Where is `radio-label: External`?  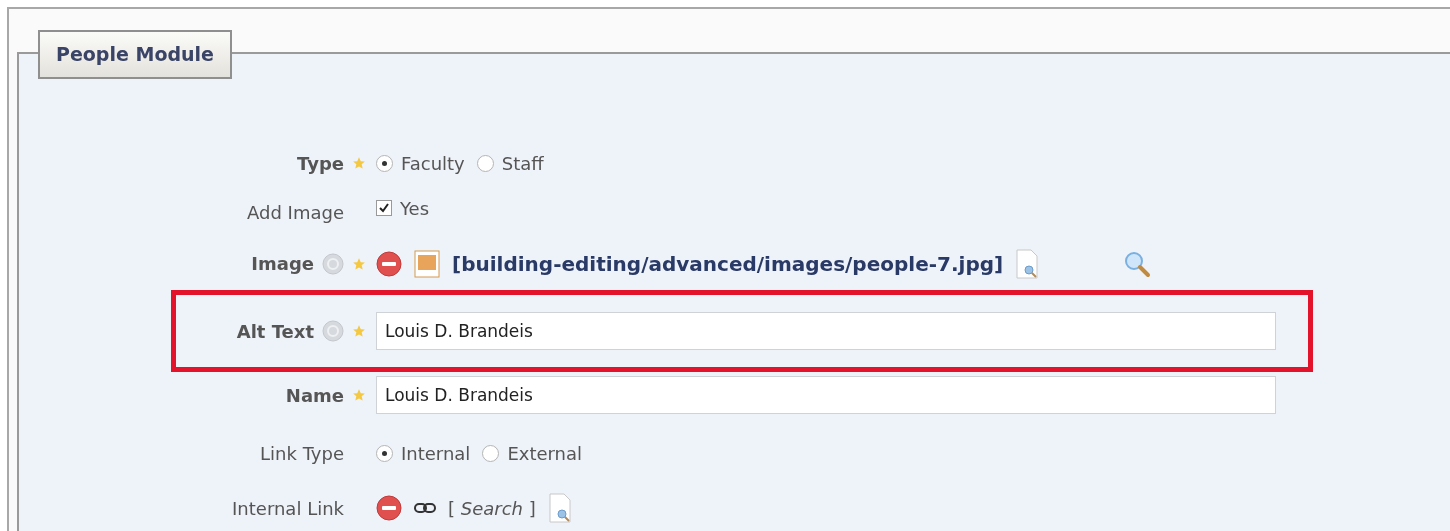
radio-label: External is located at coordinates (545, 453).